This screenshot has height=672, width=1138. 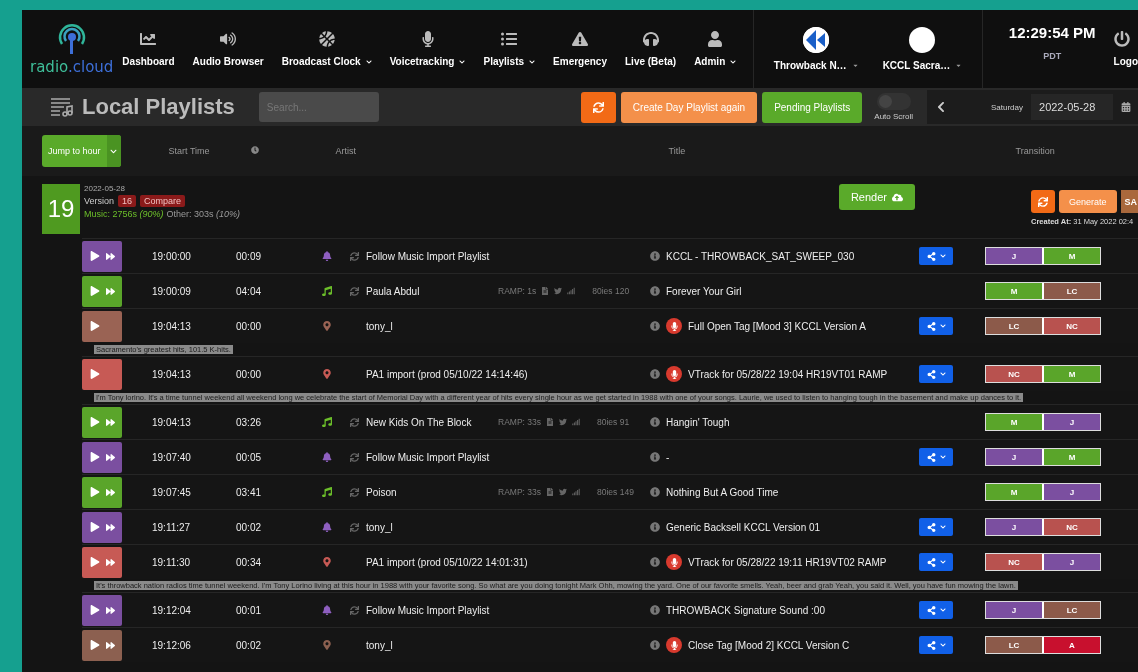 I want to click on logout-item: Logo, so click(x=1125, y=49).